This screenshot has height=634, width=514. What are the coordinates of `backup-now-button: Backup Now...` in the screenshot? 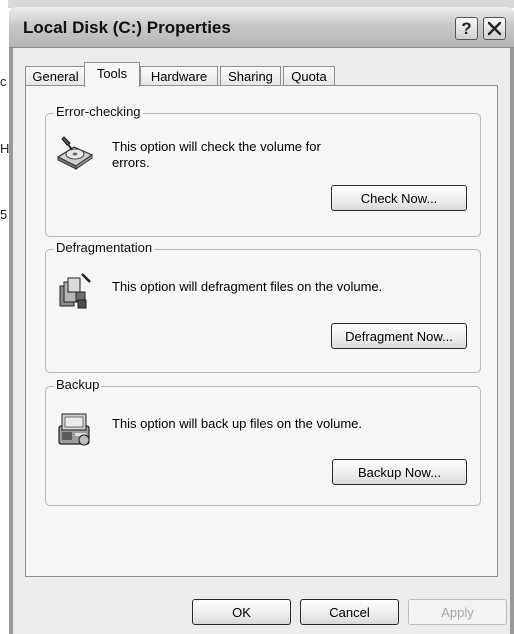 It's located at (399, 472).